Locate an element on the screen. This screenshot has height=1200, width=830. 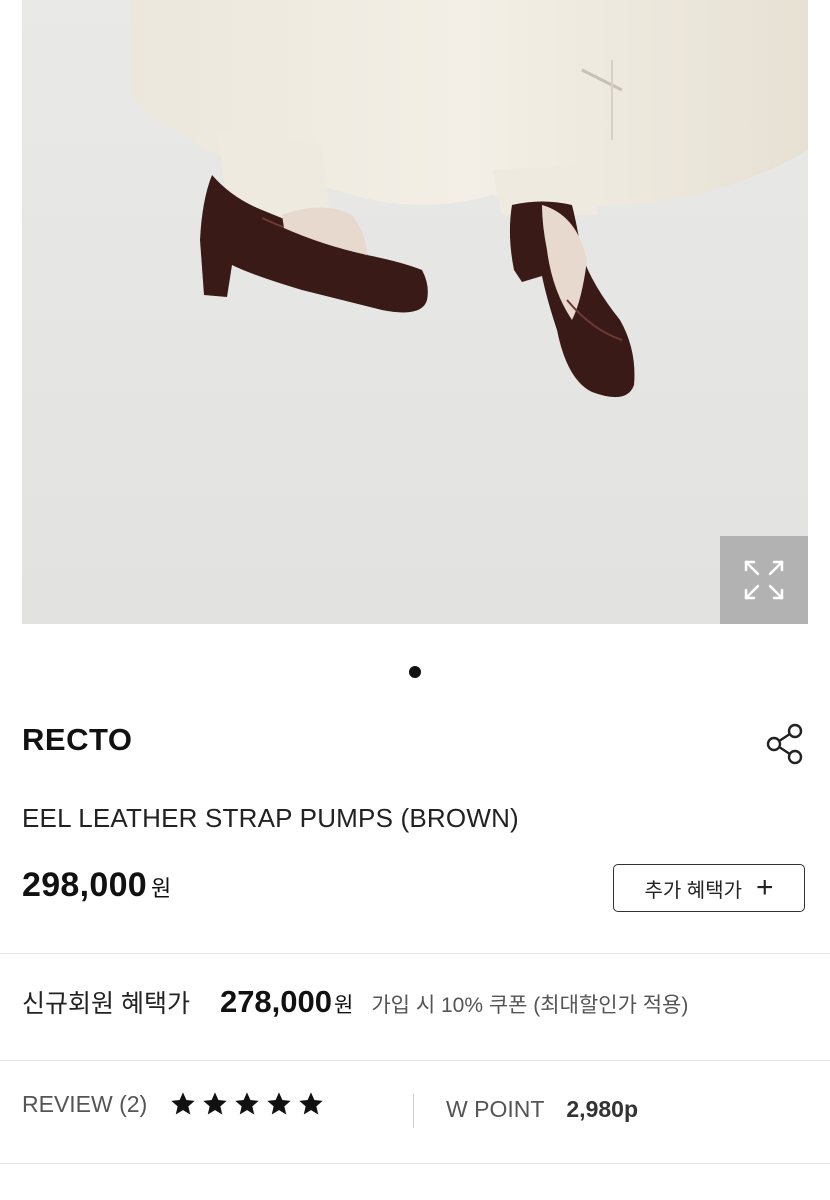
member-benefit-note: 가입 시 10% 쿠폰 (최대할인가 적용) is located at coordinates (530, 1005).